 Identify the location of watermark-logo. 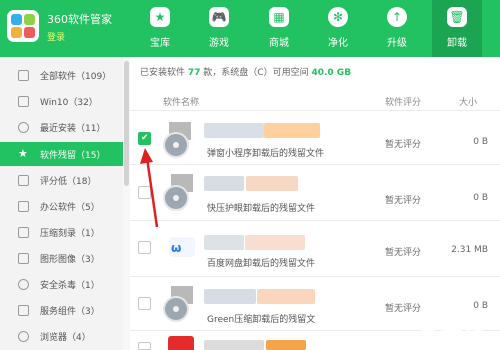
(428, 330).